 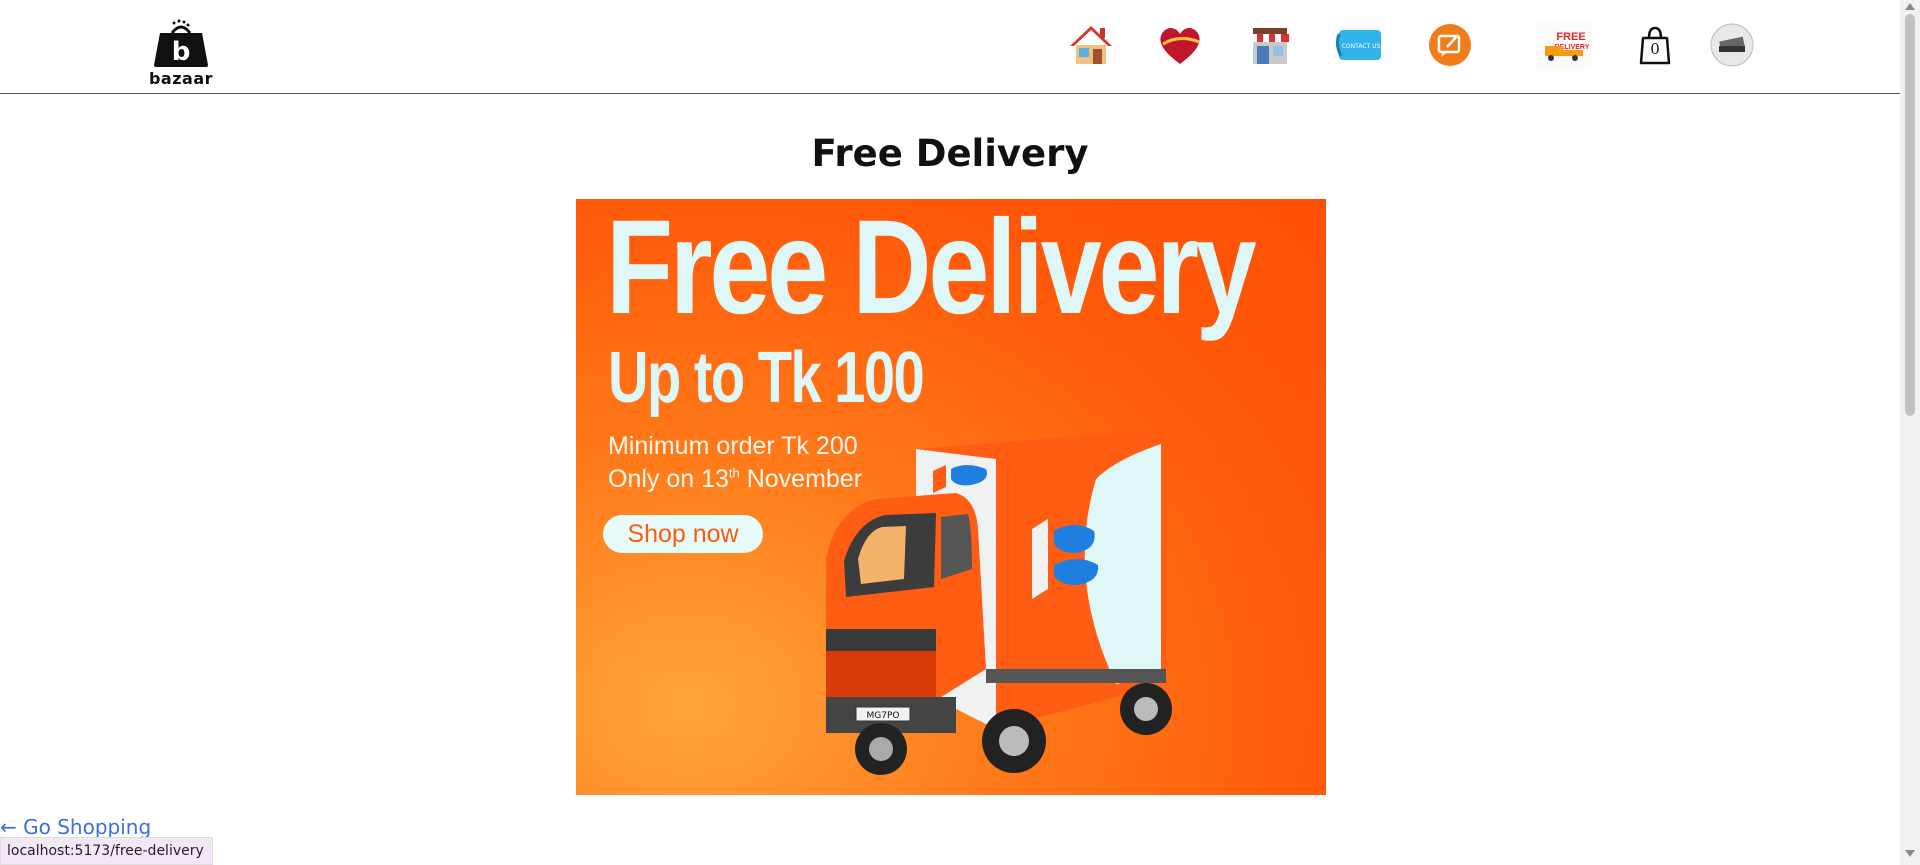 I want to click on shop-now-button: Shop now, so click(x=683, y=534).